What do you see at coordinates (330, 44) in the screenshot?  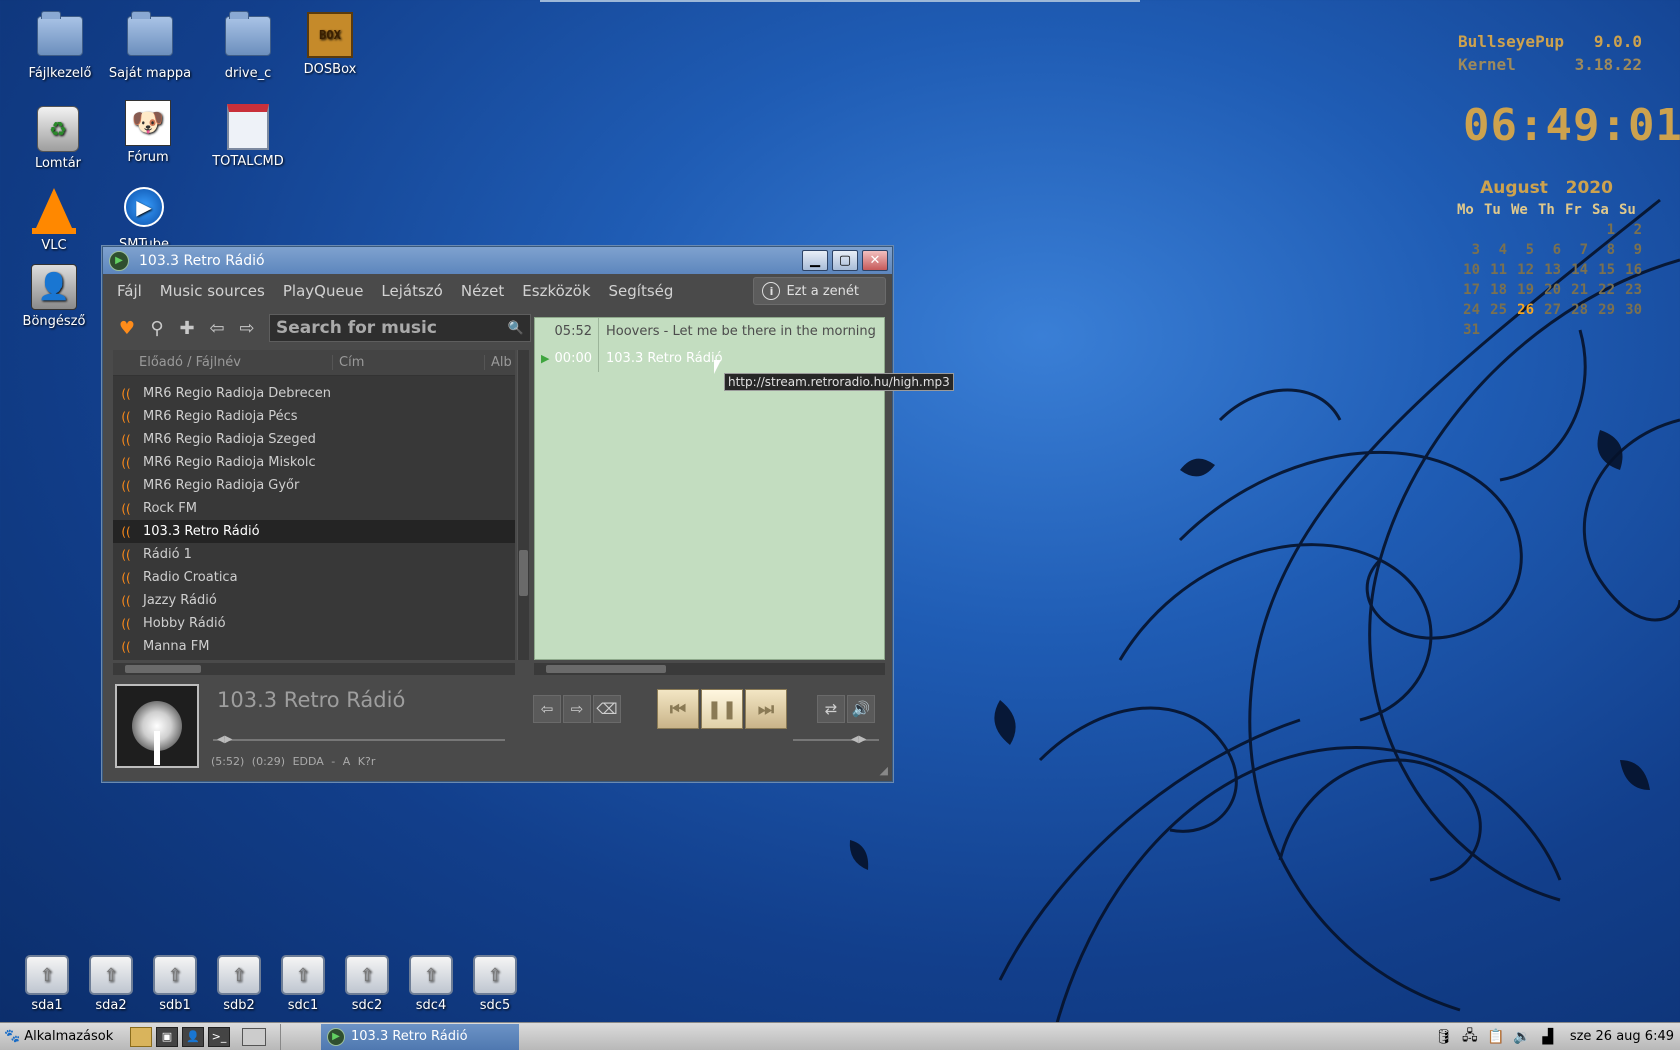 I see `desktop-icon-dosbox: BOX DOSBox` at bounding box center [330, 44].